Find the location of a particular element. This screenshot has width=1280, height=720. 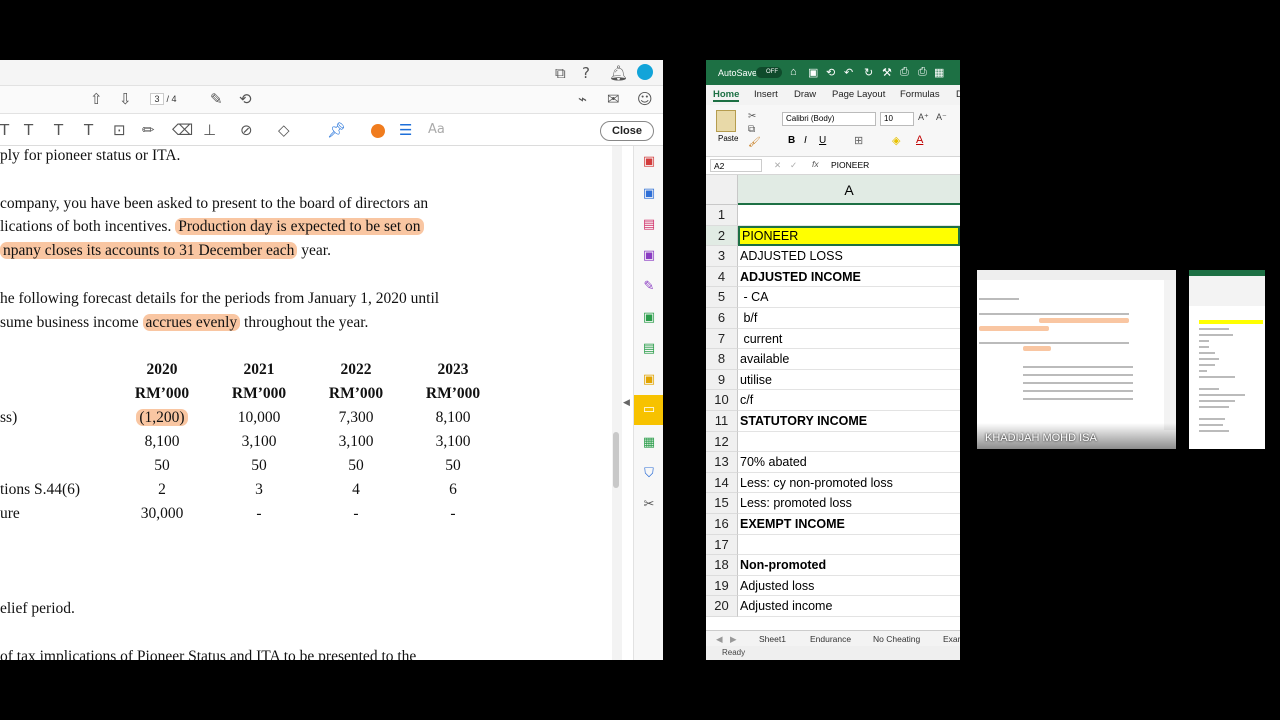

cell: utilise is located at coordinates (849, 380).